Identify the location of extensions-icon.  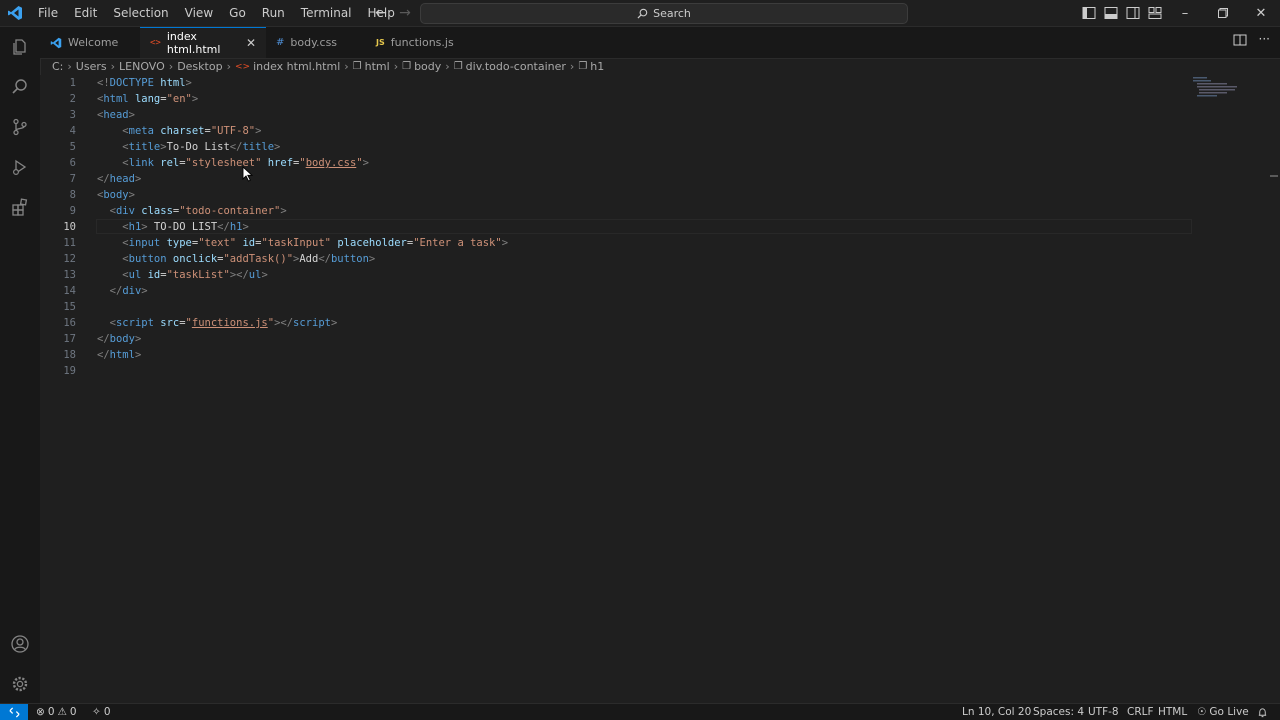
(20, 207).